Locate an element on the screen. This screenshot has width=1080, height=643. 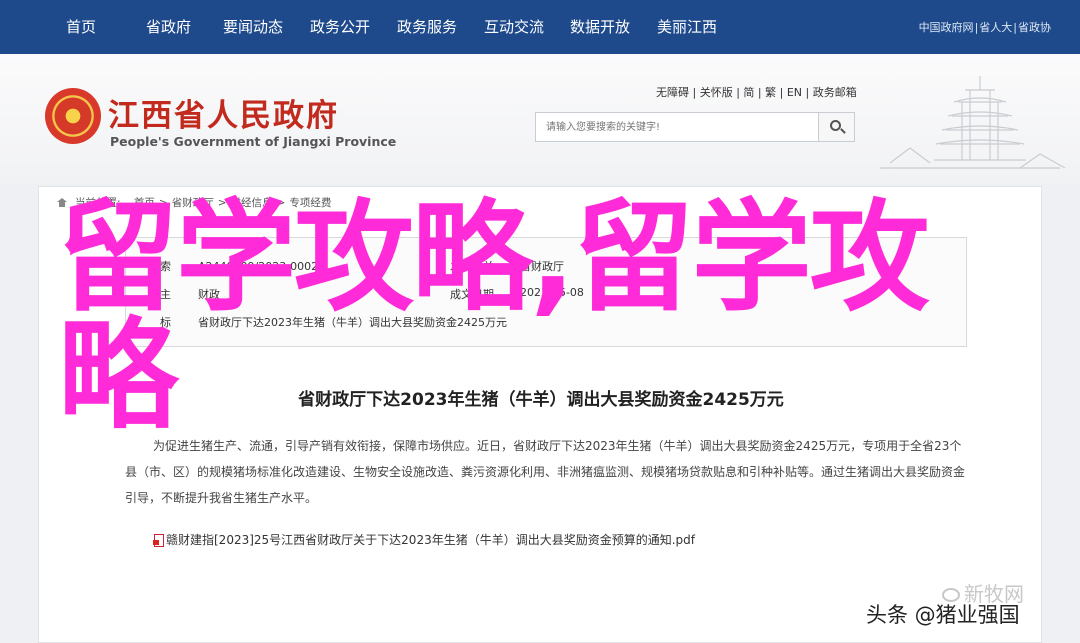
nav-services: 政务服务 is located at coordinates (427, 27).